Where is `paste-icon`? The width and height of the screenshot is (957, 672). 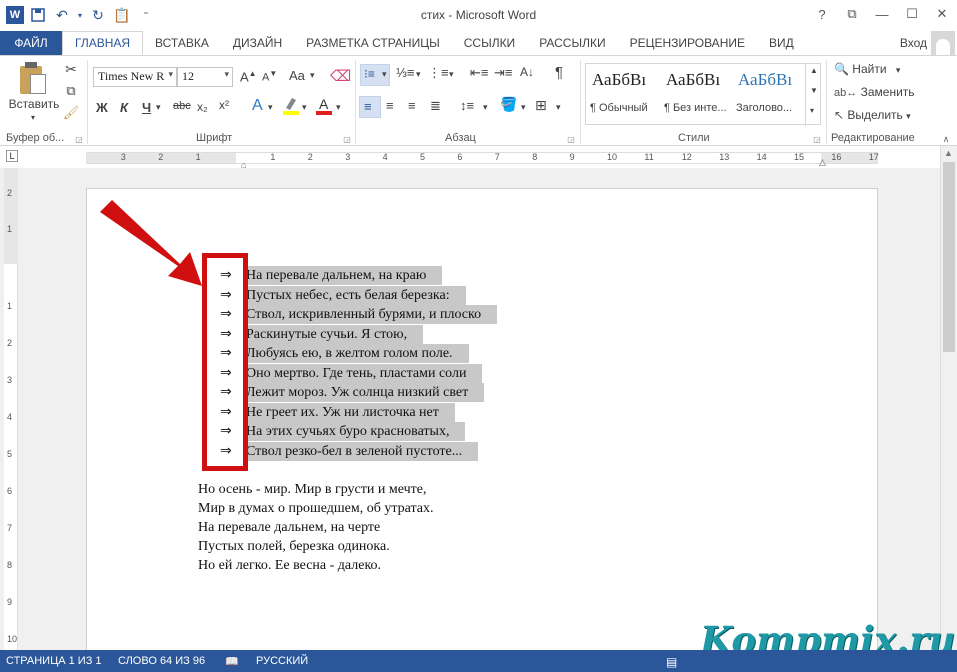
paste-icon is located at coordinates (33, 79).